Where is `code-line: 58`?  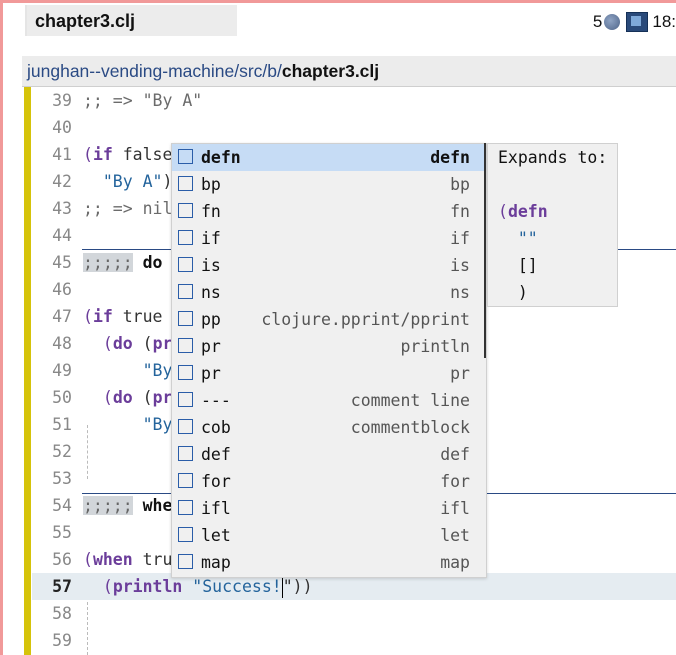
code-line: 58 is located at coordinates (62, 613).